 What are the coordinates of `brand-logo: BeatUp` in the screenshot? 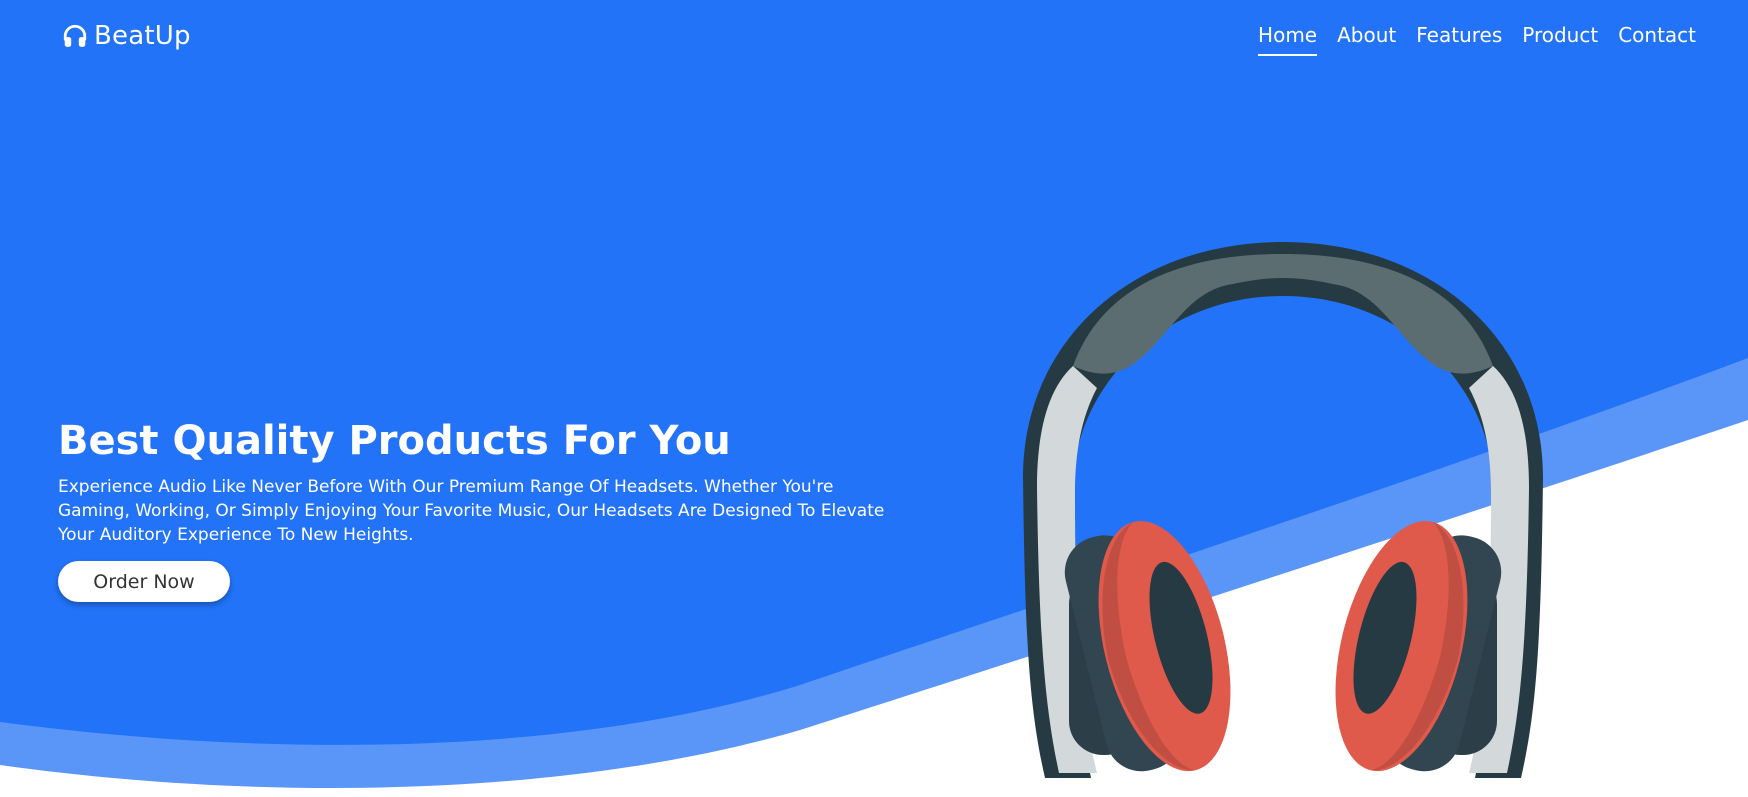 It's located at (126, 36).